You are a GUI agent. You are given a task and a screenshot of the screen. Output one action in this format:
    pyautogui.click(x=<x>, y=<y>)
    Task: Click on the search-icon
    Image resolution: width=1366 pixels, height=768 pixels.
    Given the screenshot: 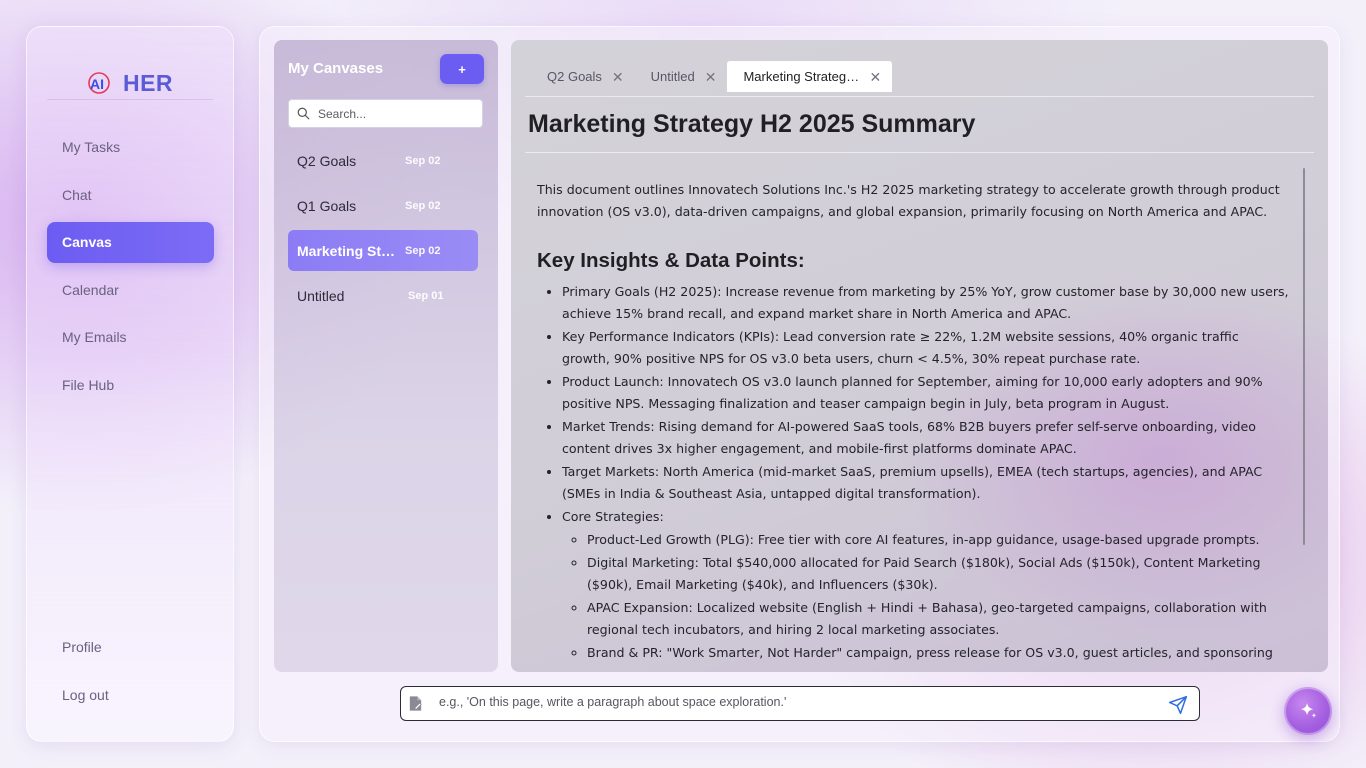 What is the action you would take?
    pyautogui.click(x=303, y=113)
    